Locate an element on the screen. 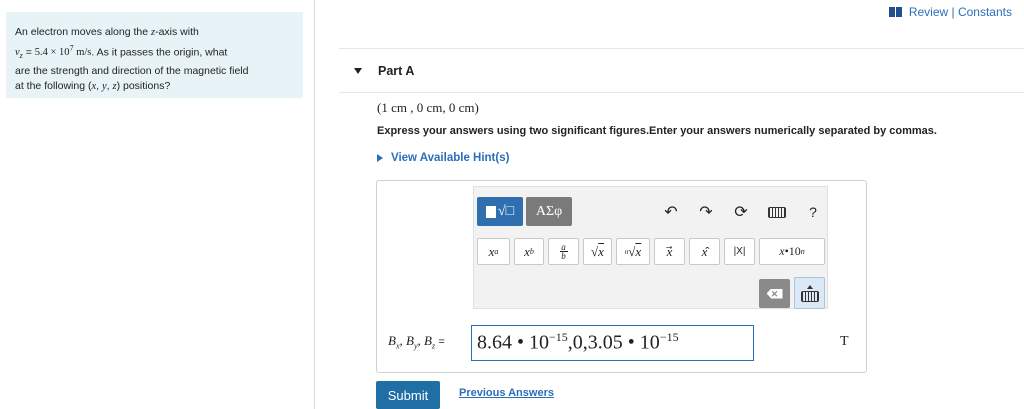 This screenshot has width=1024, height=409. help-button: ? is located at coordinates (813, 212).